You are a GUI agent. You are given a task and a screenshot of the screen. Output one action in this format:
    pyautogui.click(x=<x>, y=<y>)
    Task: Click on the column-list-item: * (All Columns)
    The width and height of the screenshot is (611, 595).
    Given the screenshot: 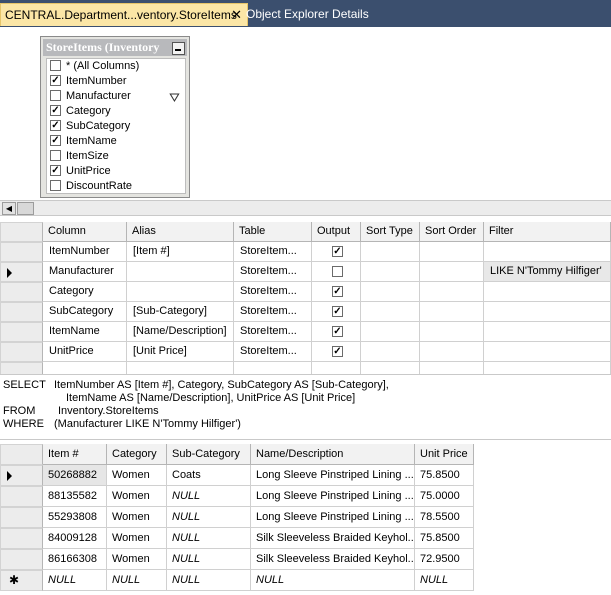 What is the action you would take?
    pyautogui.click(x=116, y=66)
    